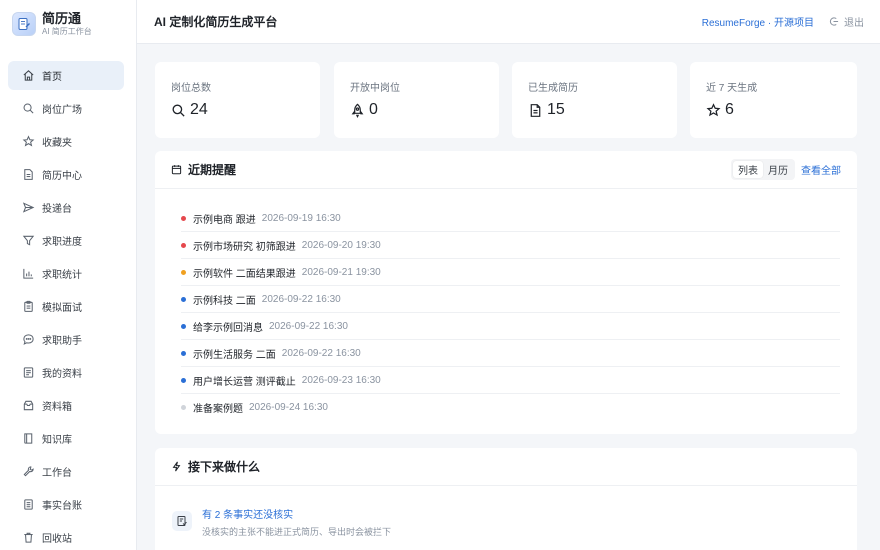  Describe the element at coordinates (28, 504) in the screenshot. I see `ledger-icon` at that location.